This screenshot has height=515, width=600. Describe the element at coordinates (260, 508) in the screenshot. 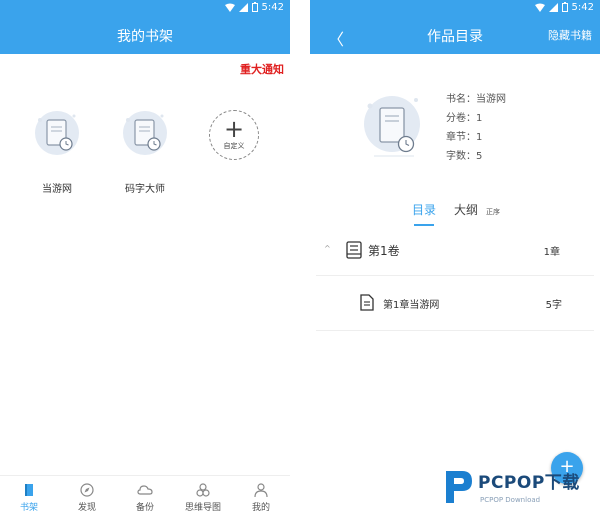

I see `nav-label: 我的` at that location.